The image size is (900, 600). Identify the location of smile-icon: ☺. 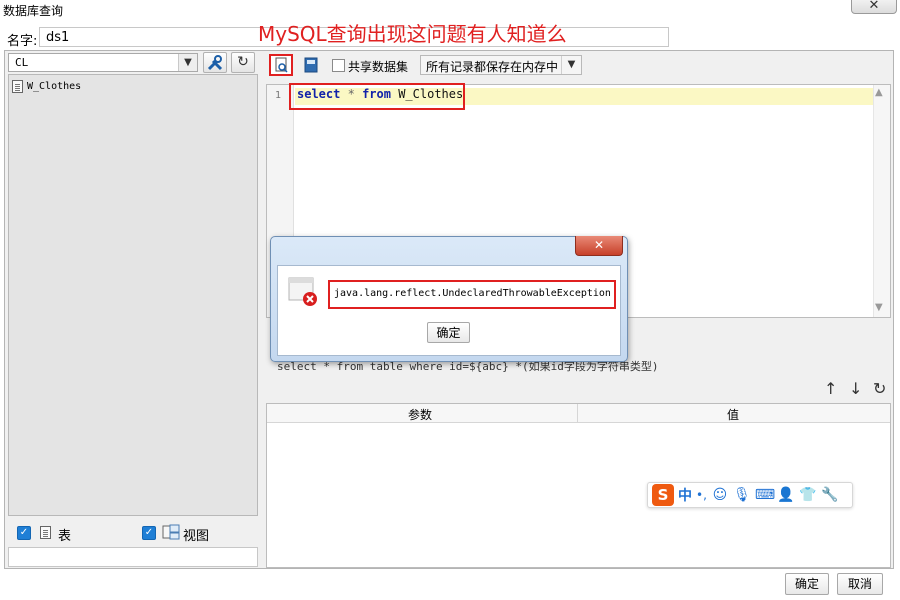
(720, 495).